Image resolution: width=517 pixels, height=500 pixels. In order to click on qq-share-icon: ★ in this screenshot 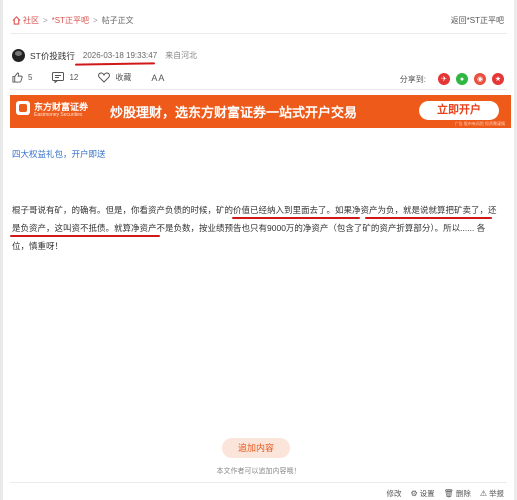, I will do `click(498, 79)`.